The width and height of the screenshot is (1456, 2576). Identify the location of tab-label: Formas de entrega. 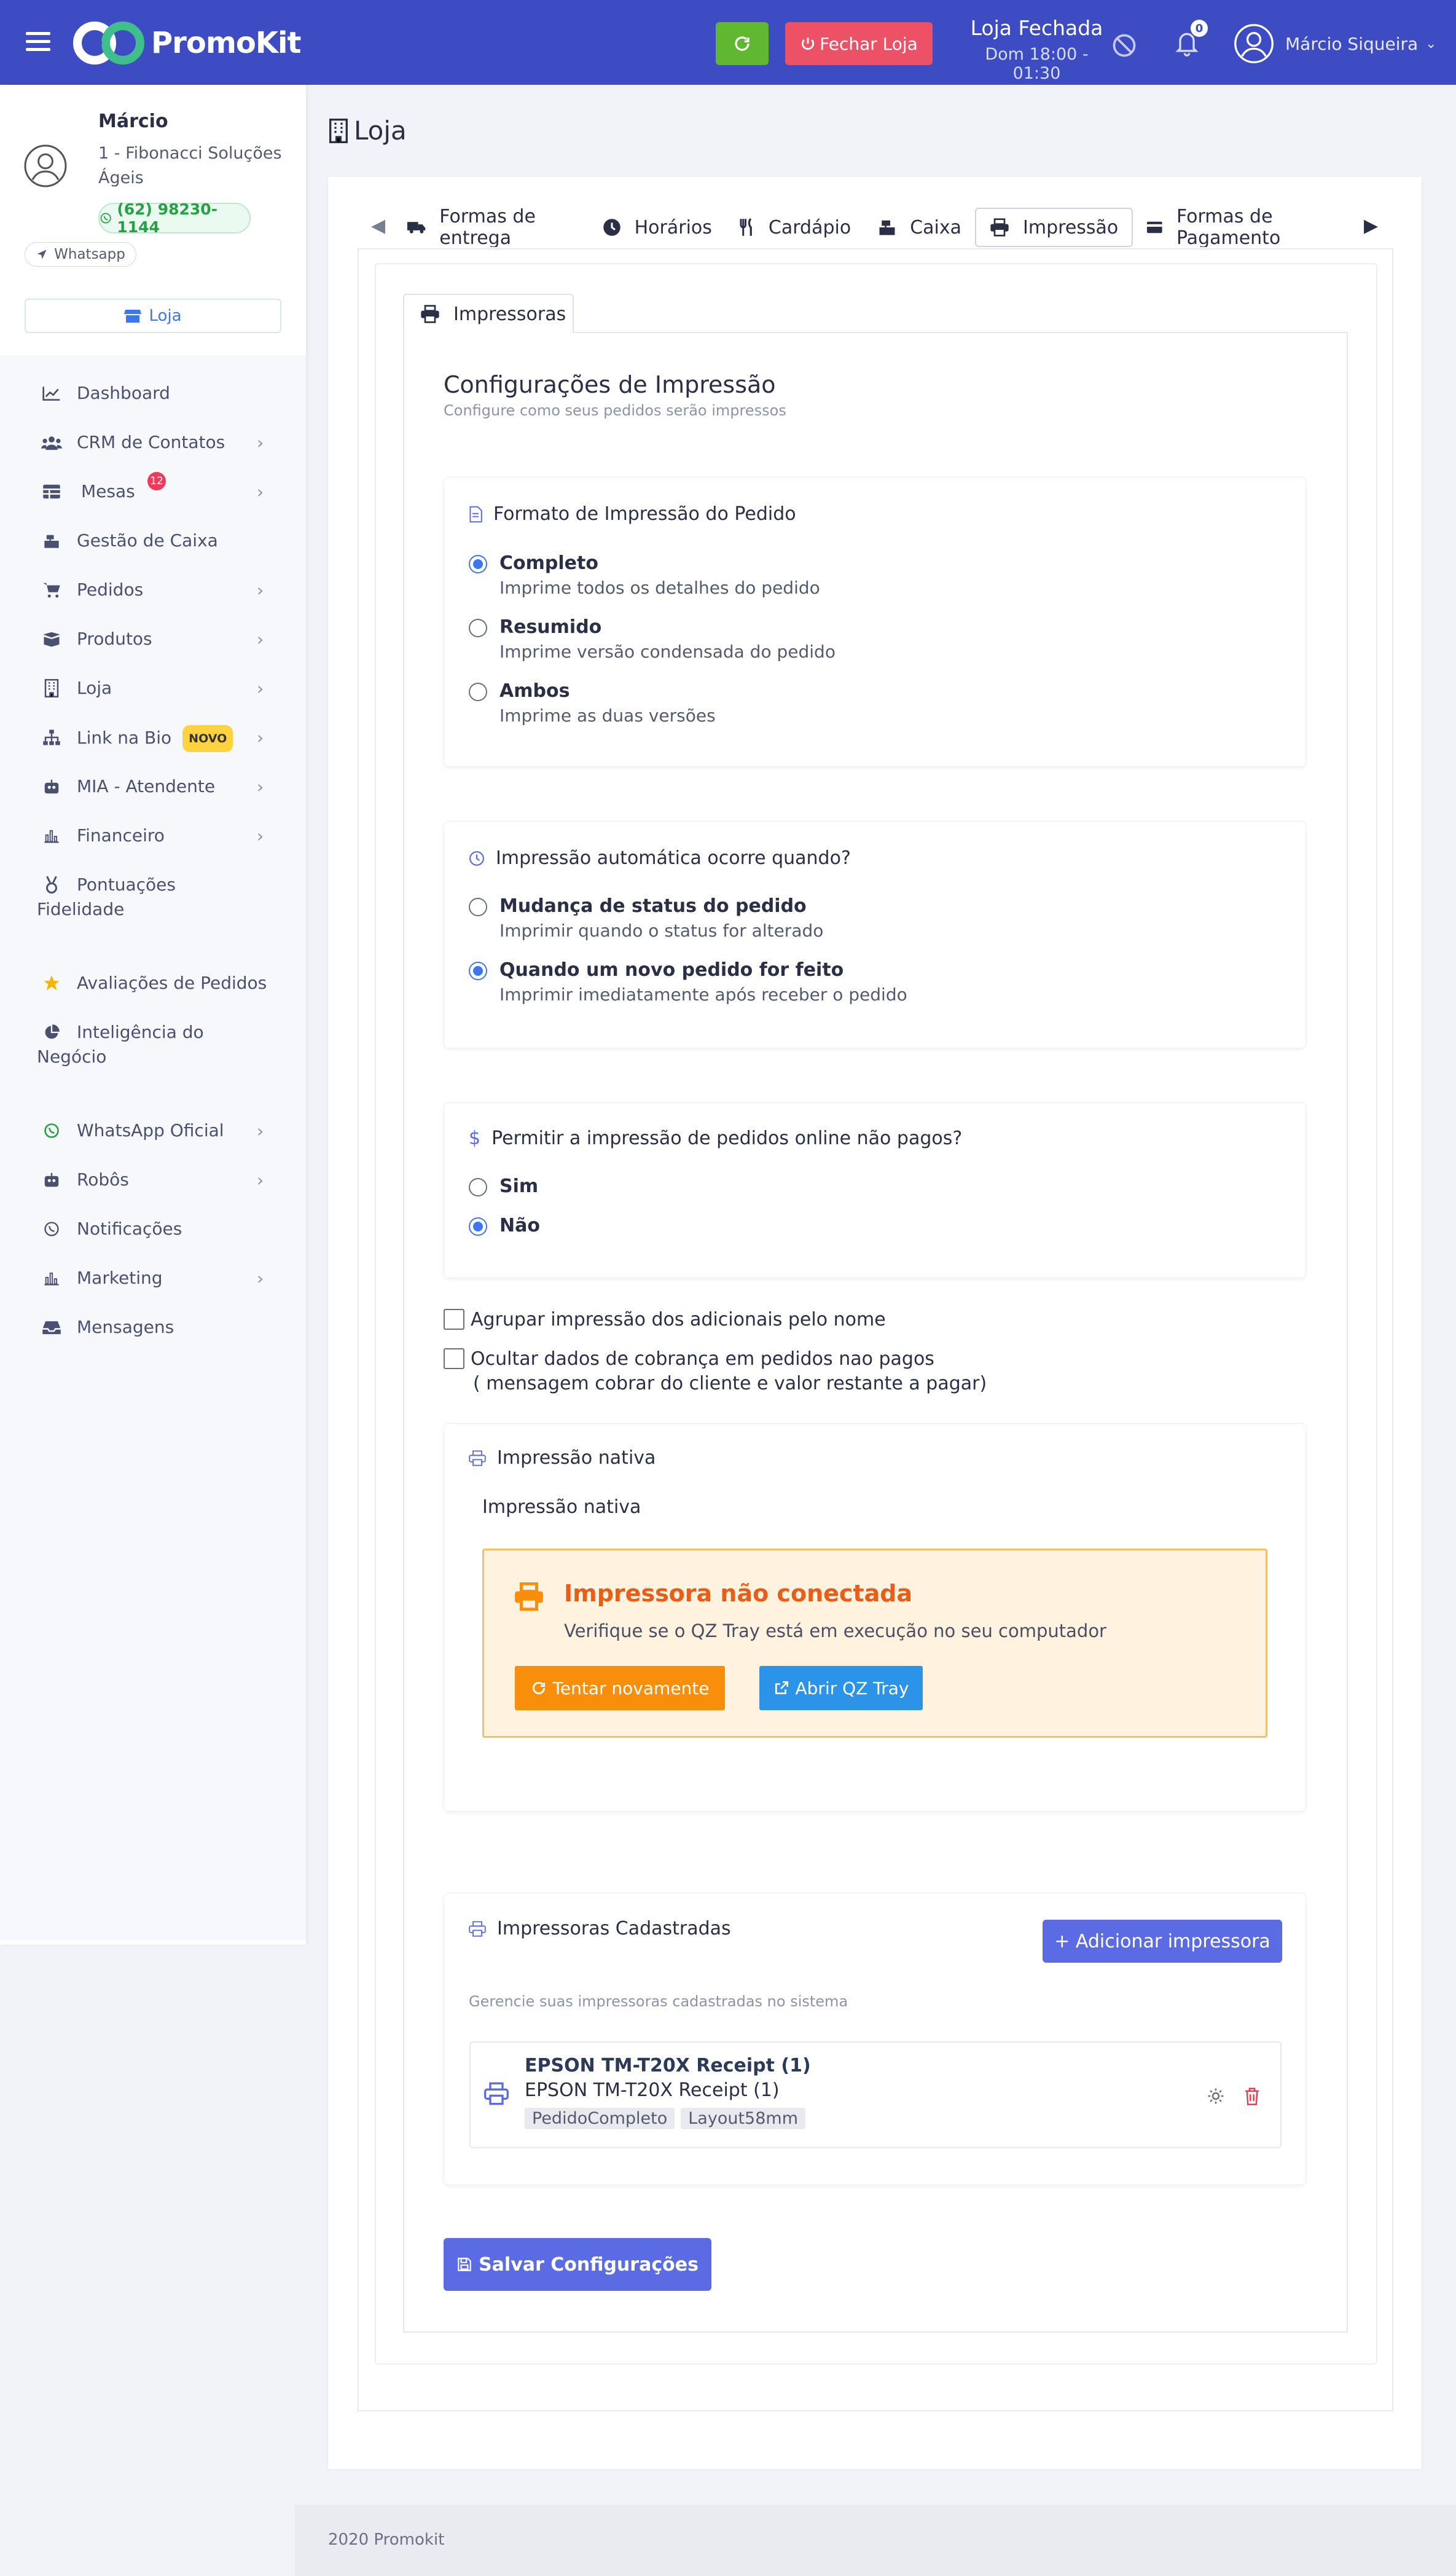
(487, 227).